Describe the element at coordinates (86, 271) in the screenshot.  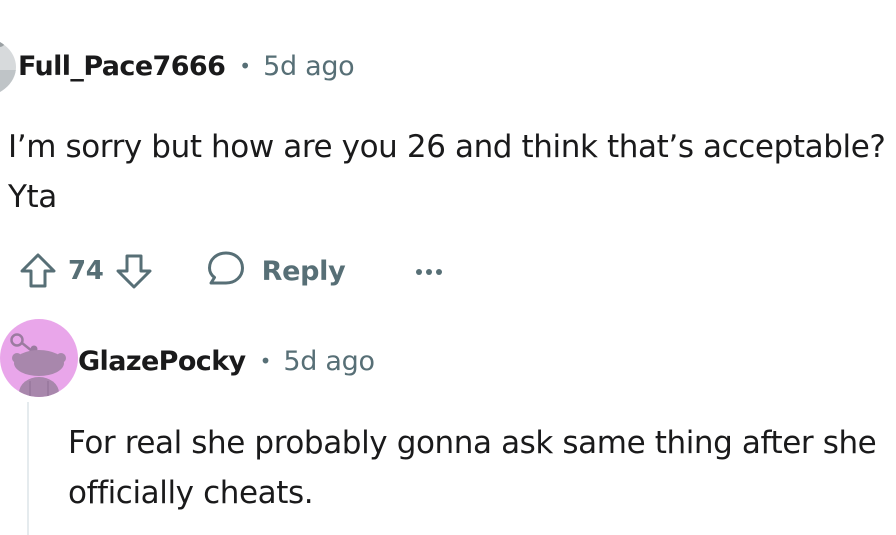
I see `vote-count: 74` at that location.